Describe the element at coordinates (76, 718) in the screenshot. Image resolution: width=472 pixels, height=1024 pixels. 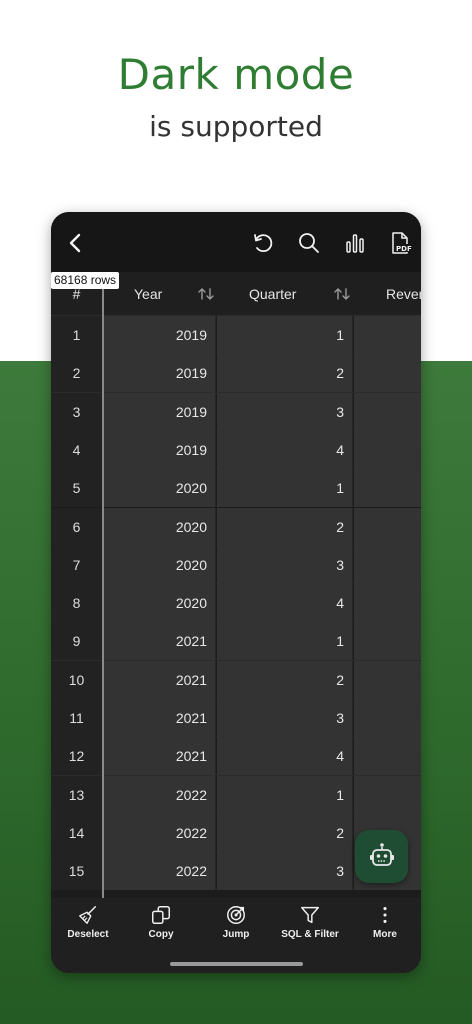
I see `row-index-cell: 11` at that location.